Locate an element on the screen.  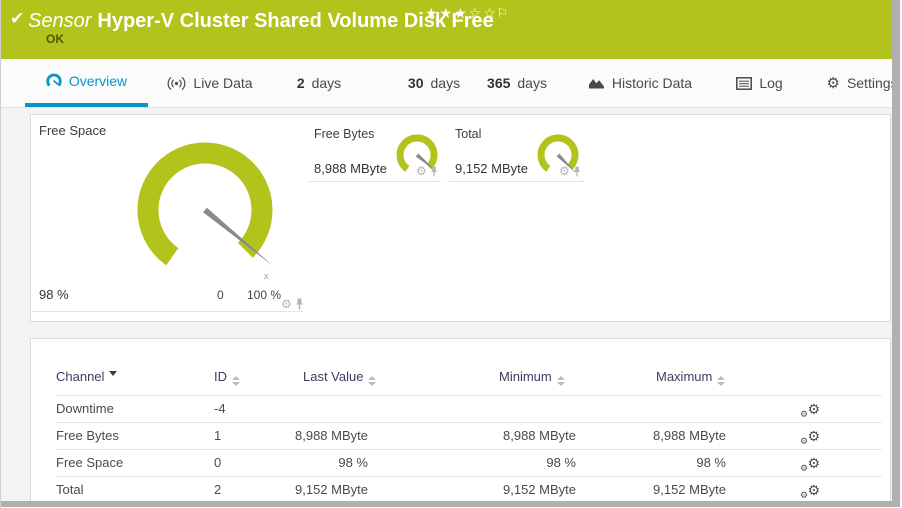
tab-overview: Overview is located at coordinates (86, 83).